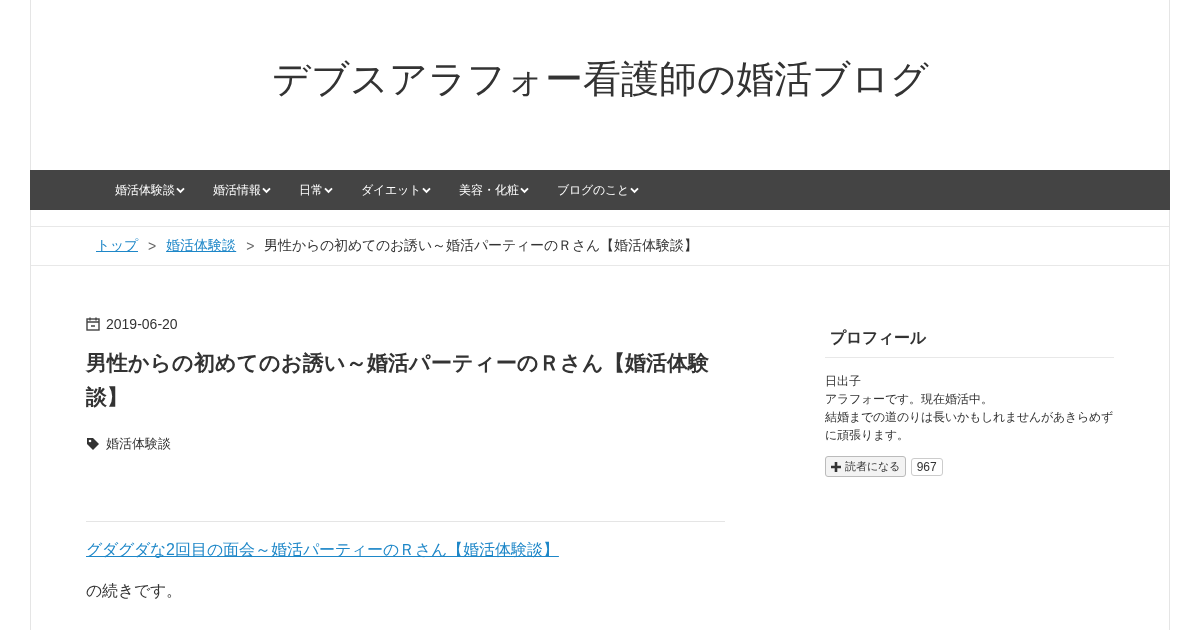  What do you see at coordinates (865, 466) in the screenshot?
I see `subscribe-button: 読者になる` at bounding box center [865, 466].